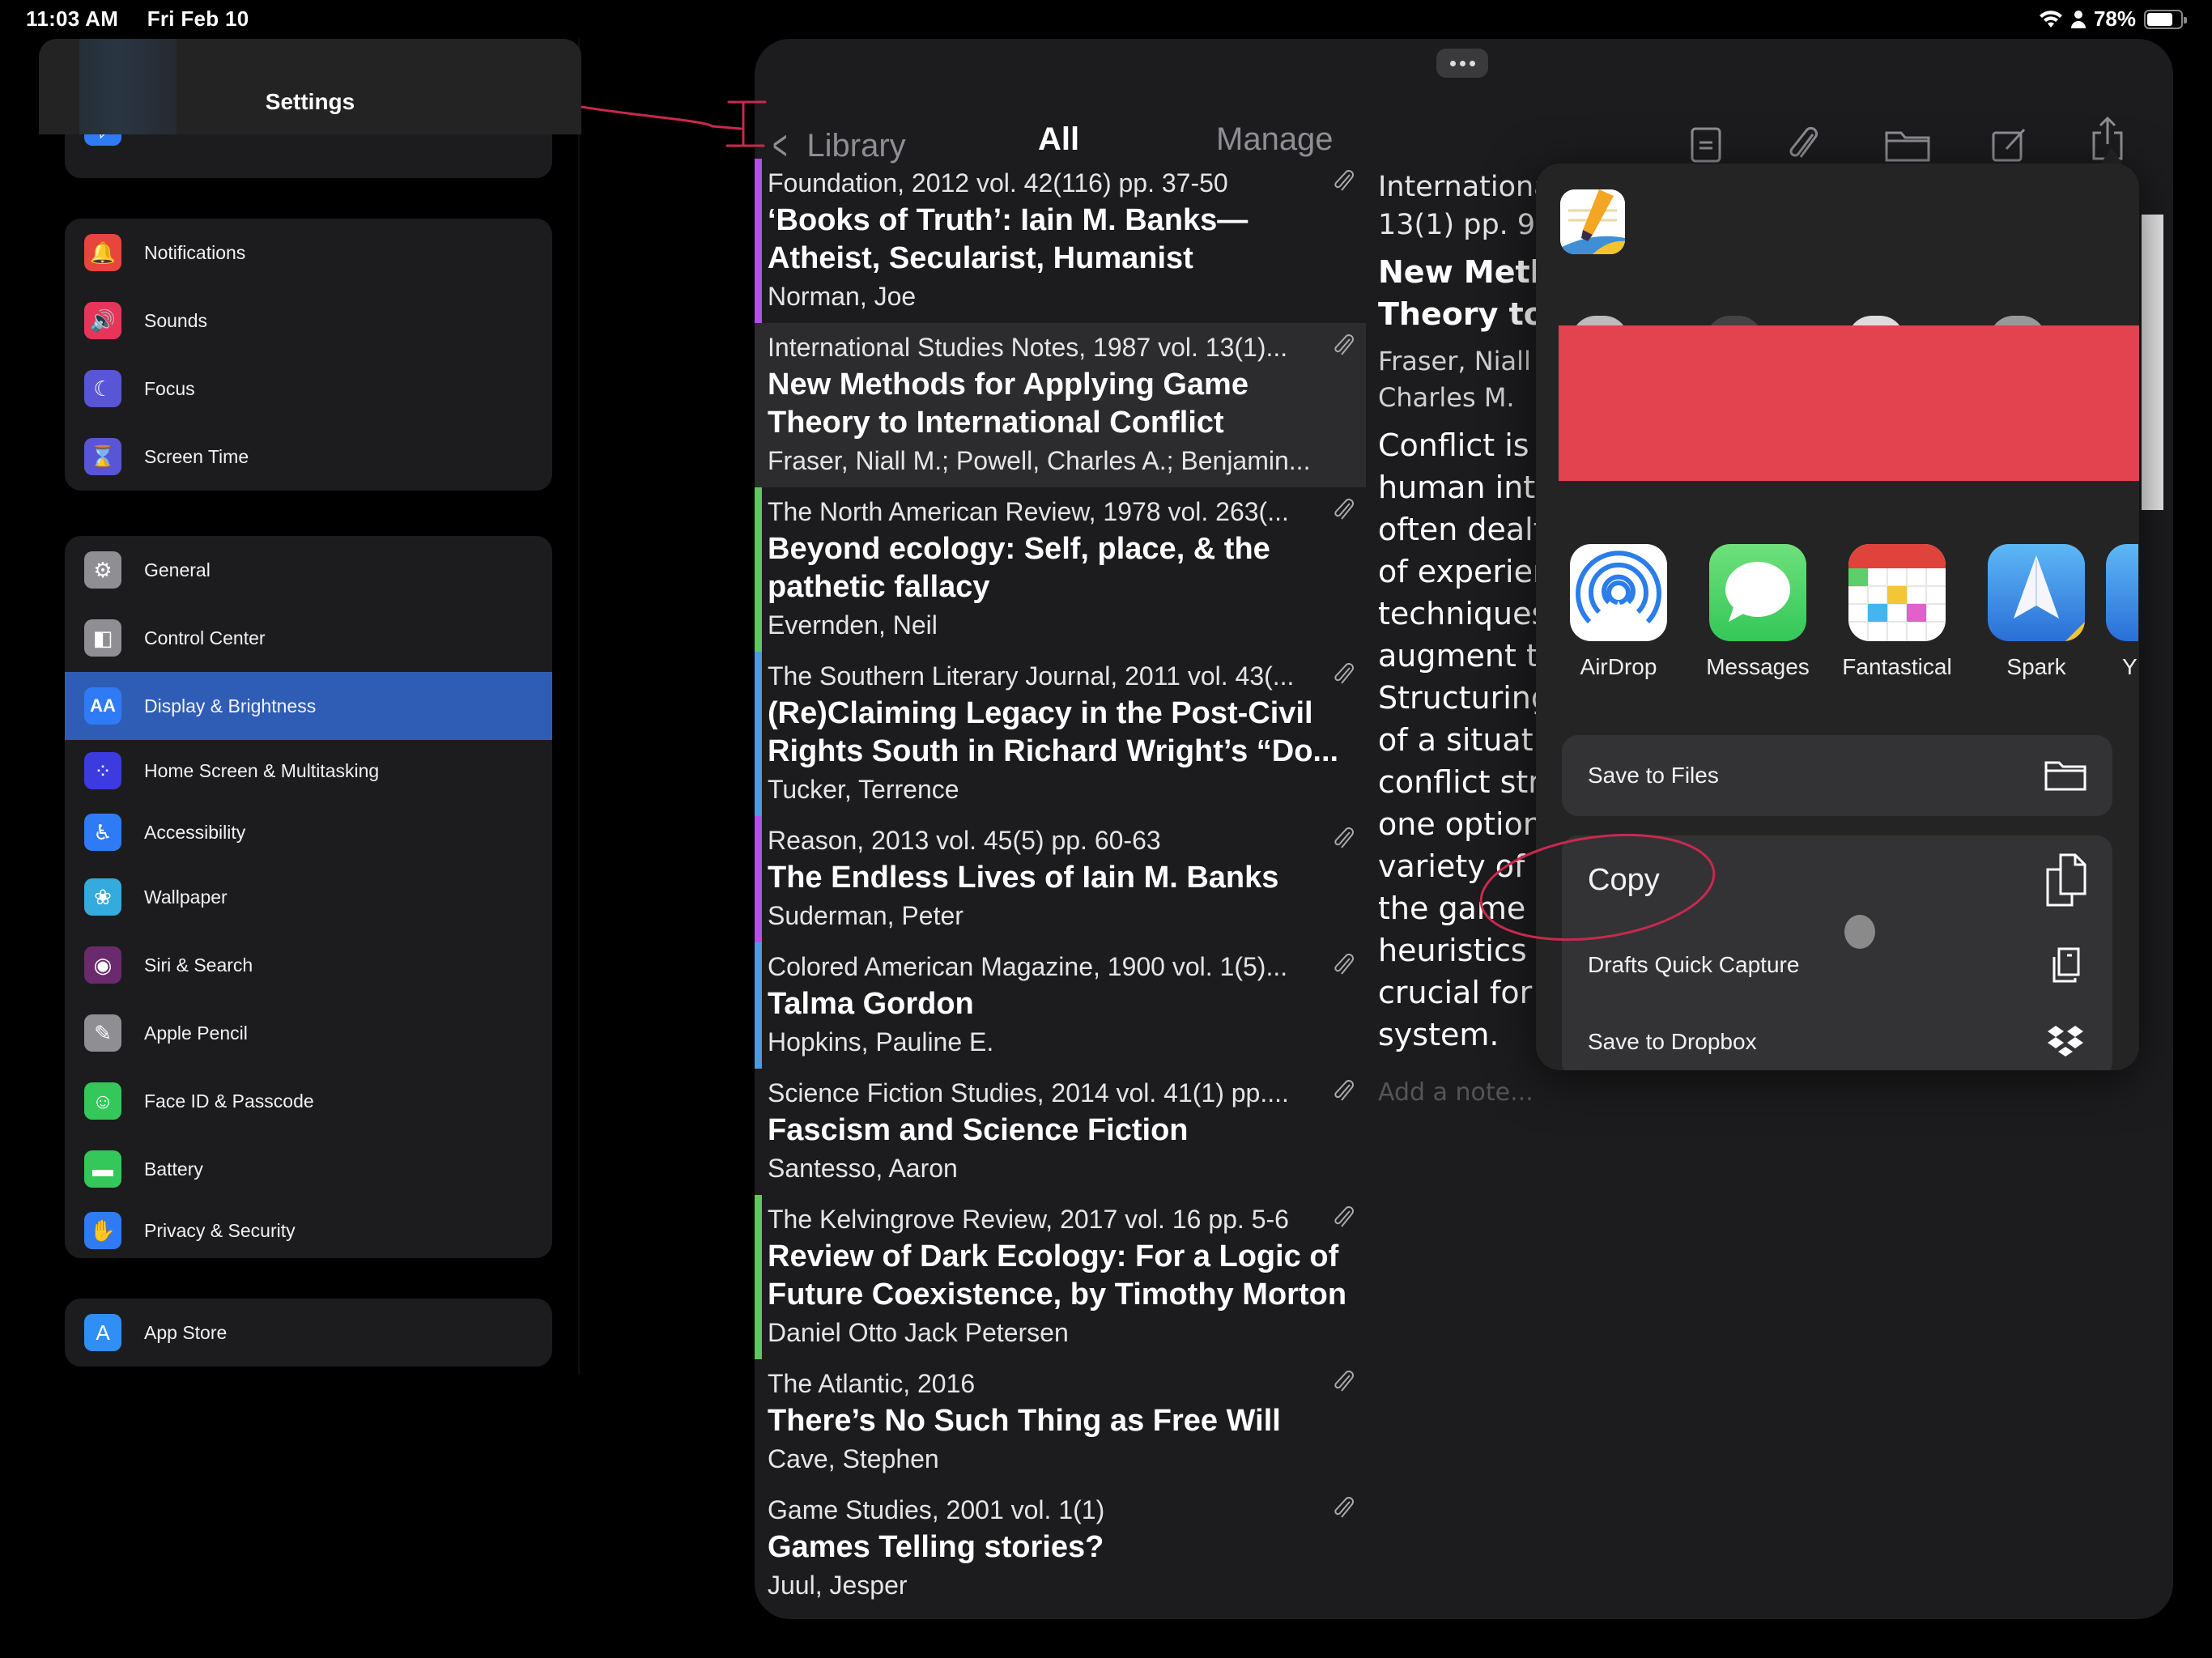 Image resolution: width=2212 pixels, height=1658 pixels. I want to click on settings-item-general: ⚙ General, so click(309, 570).